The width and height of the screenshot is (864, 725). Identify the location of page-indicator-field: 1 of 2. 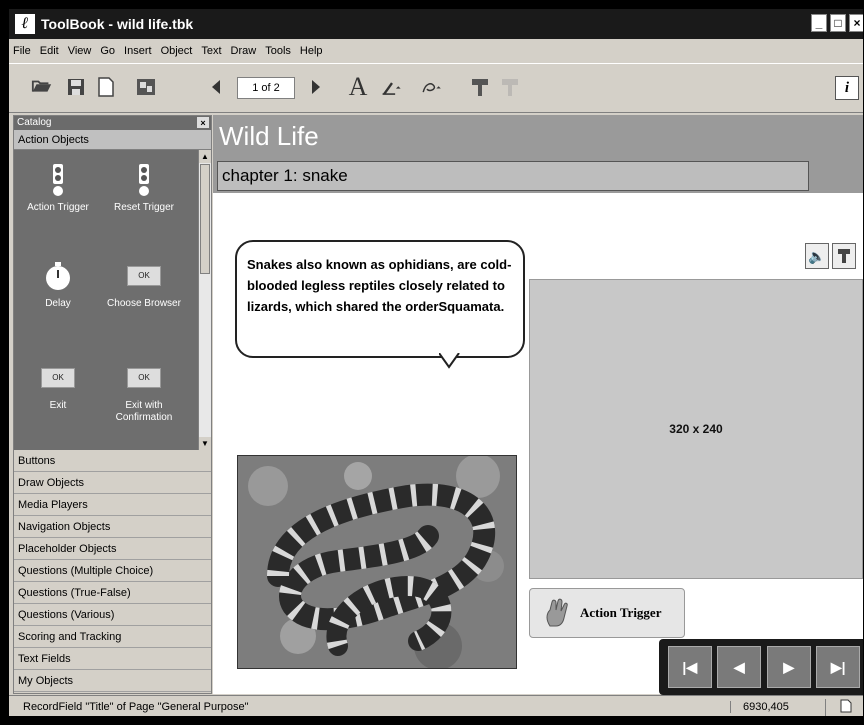
(266, 88).